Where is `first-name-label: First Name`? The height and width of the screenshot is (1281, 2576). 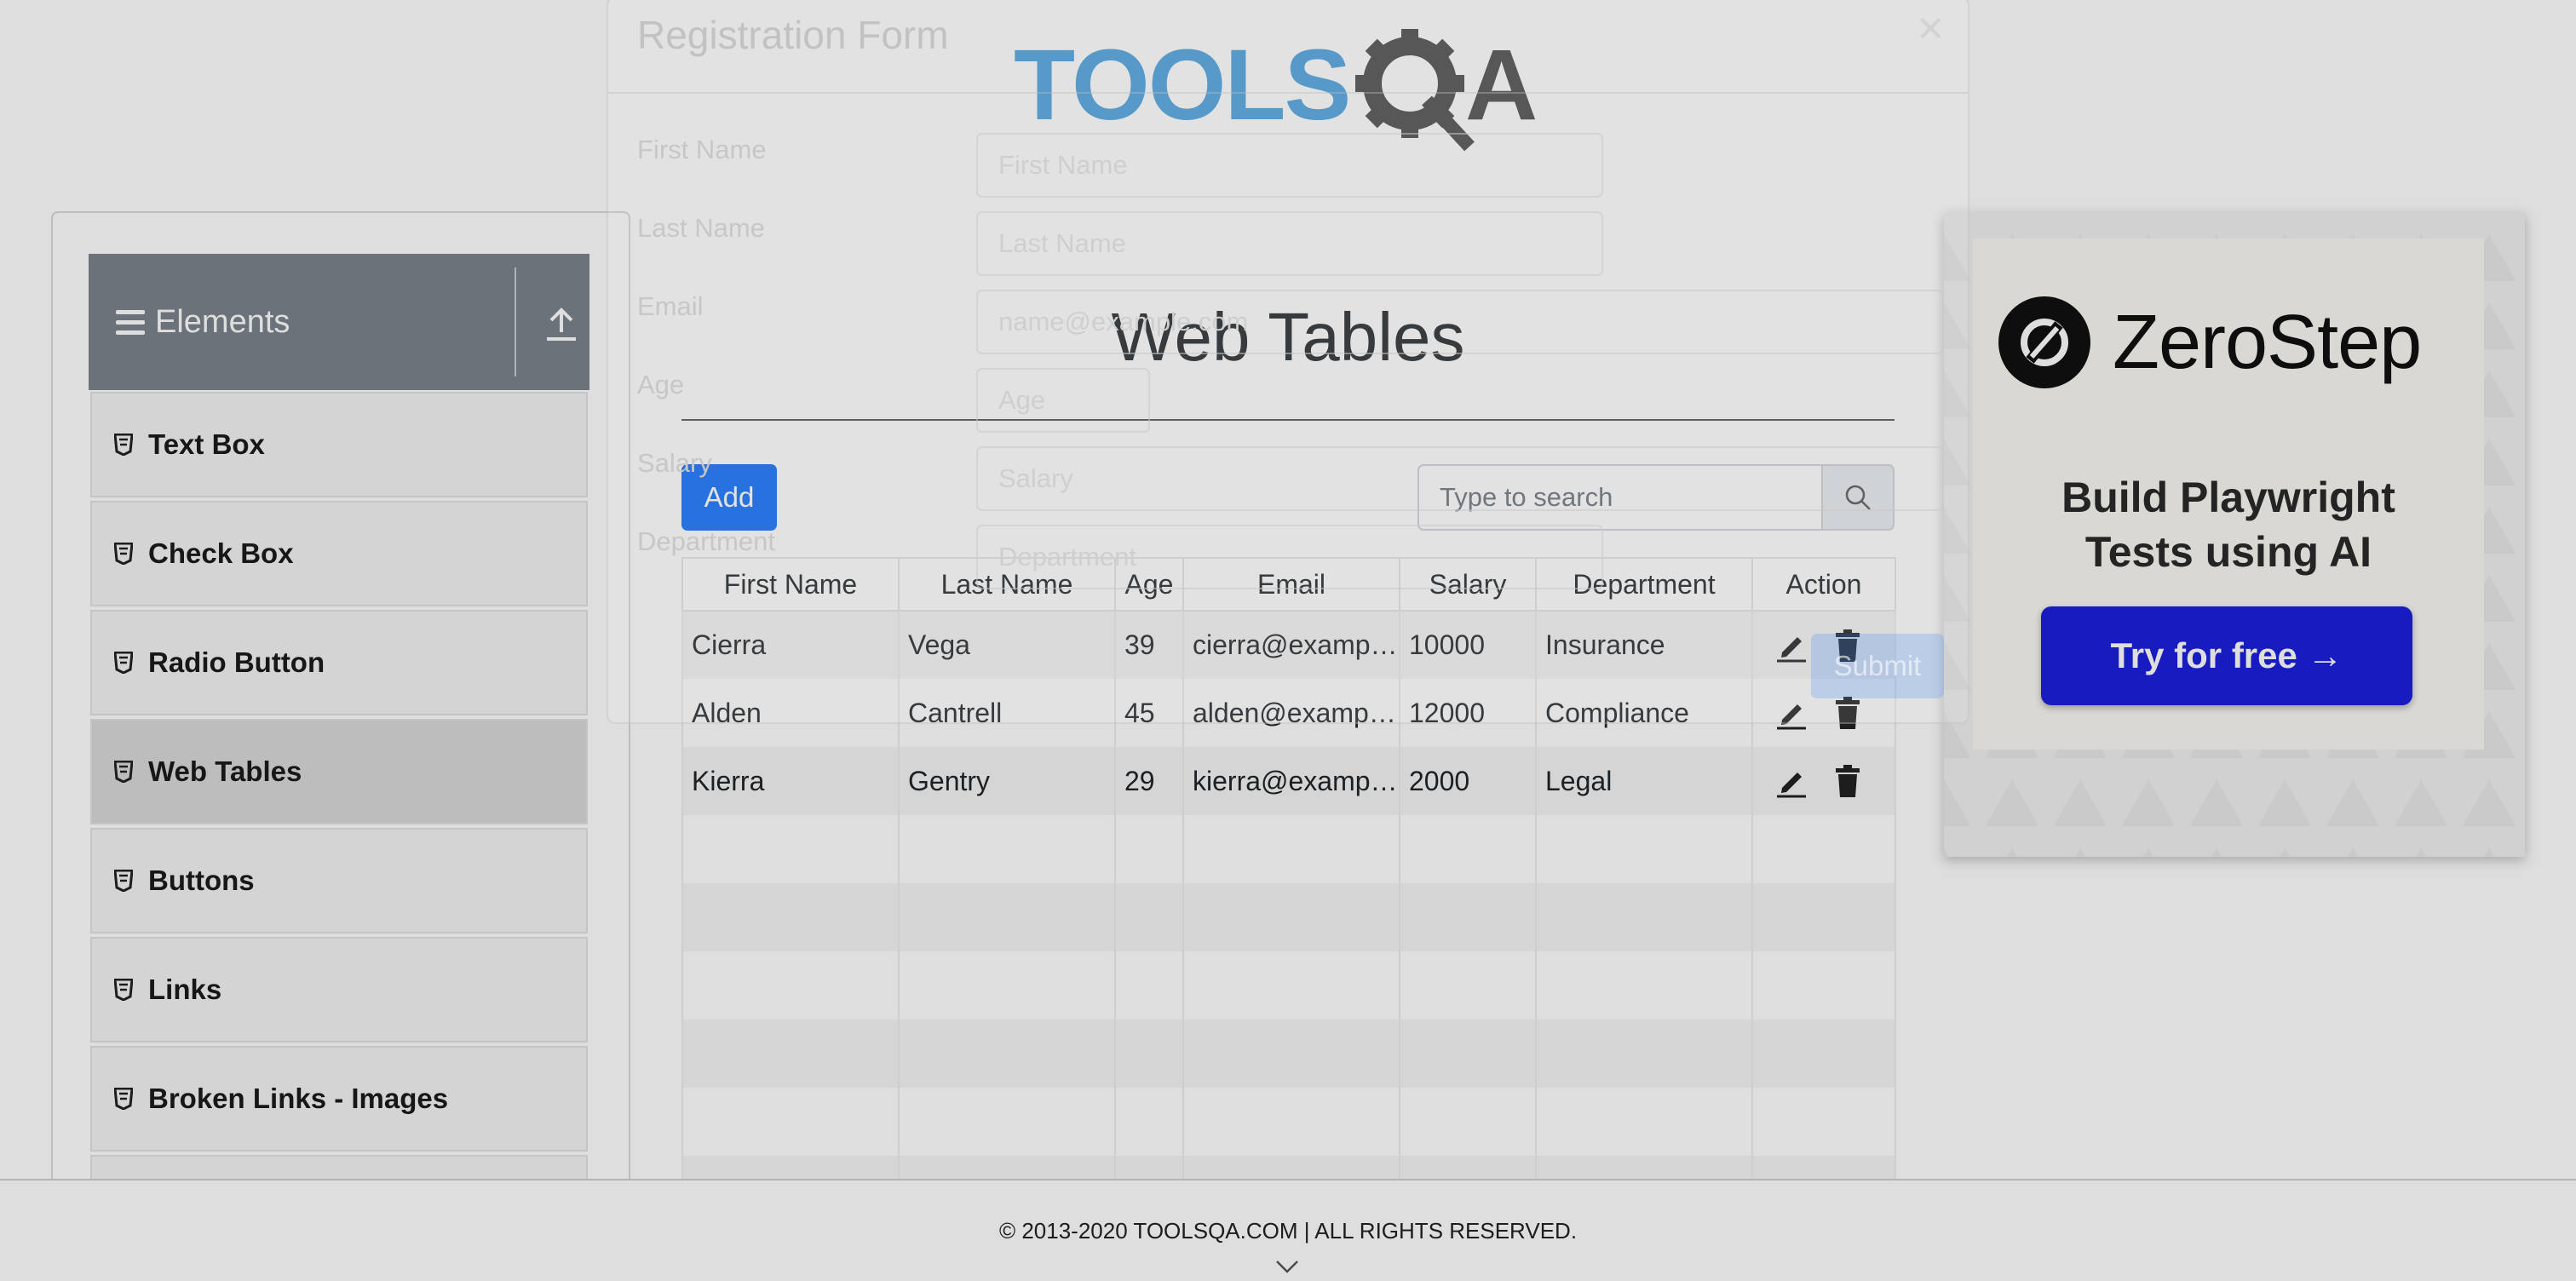
first-name-label: First Name is located at coordinates (702, 149).